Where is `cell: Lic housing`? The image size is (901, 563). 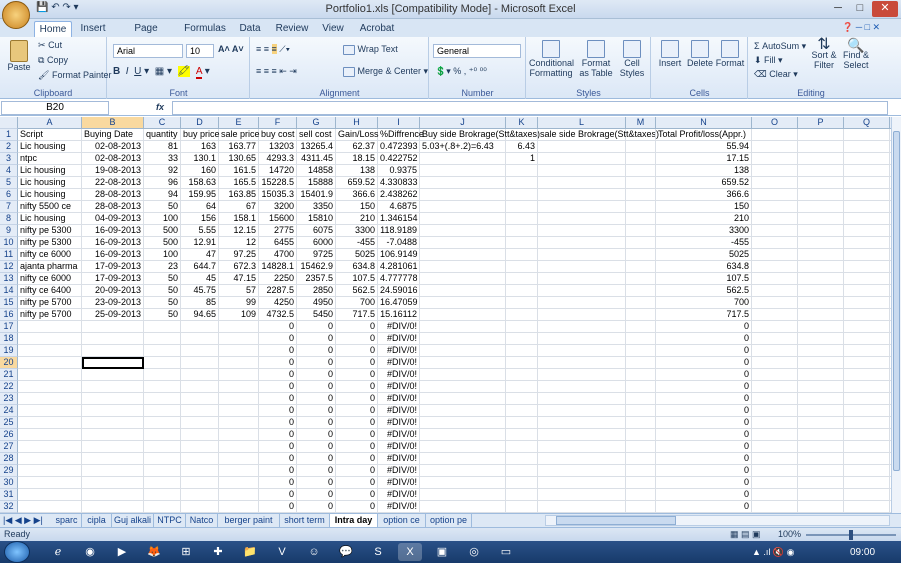 cell: Lic housing is located at coordinates (50, 147).